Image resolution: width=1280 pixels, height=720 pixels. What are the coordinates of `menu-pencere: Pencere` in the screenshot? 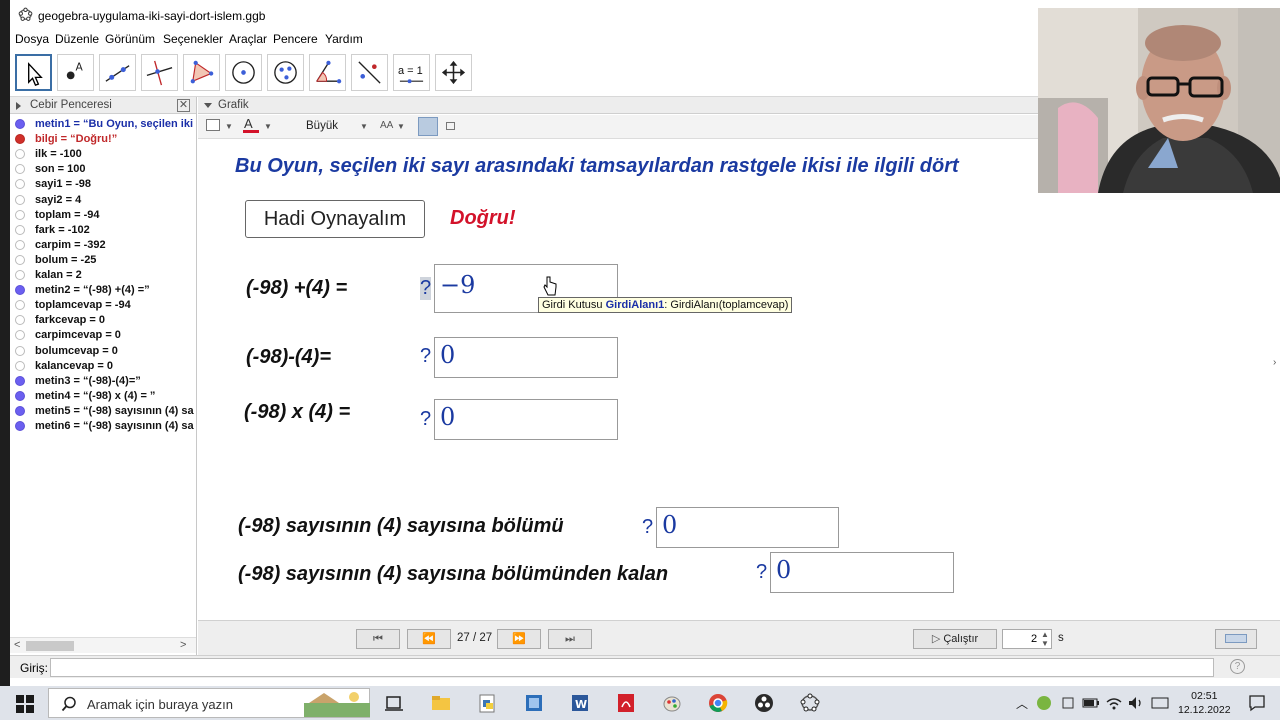 It's located at (295, 39).